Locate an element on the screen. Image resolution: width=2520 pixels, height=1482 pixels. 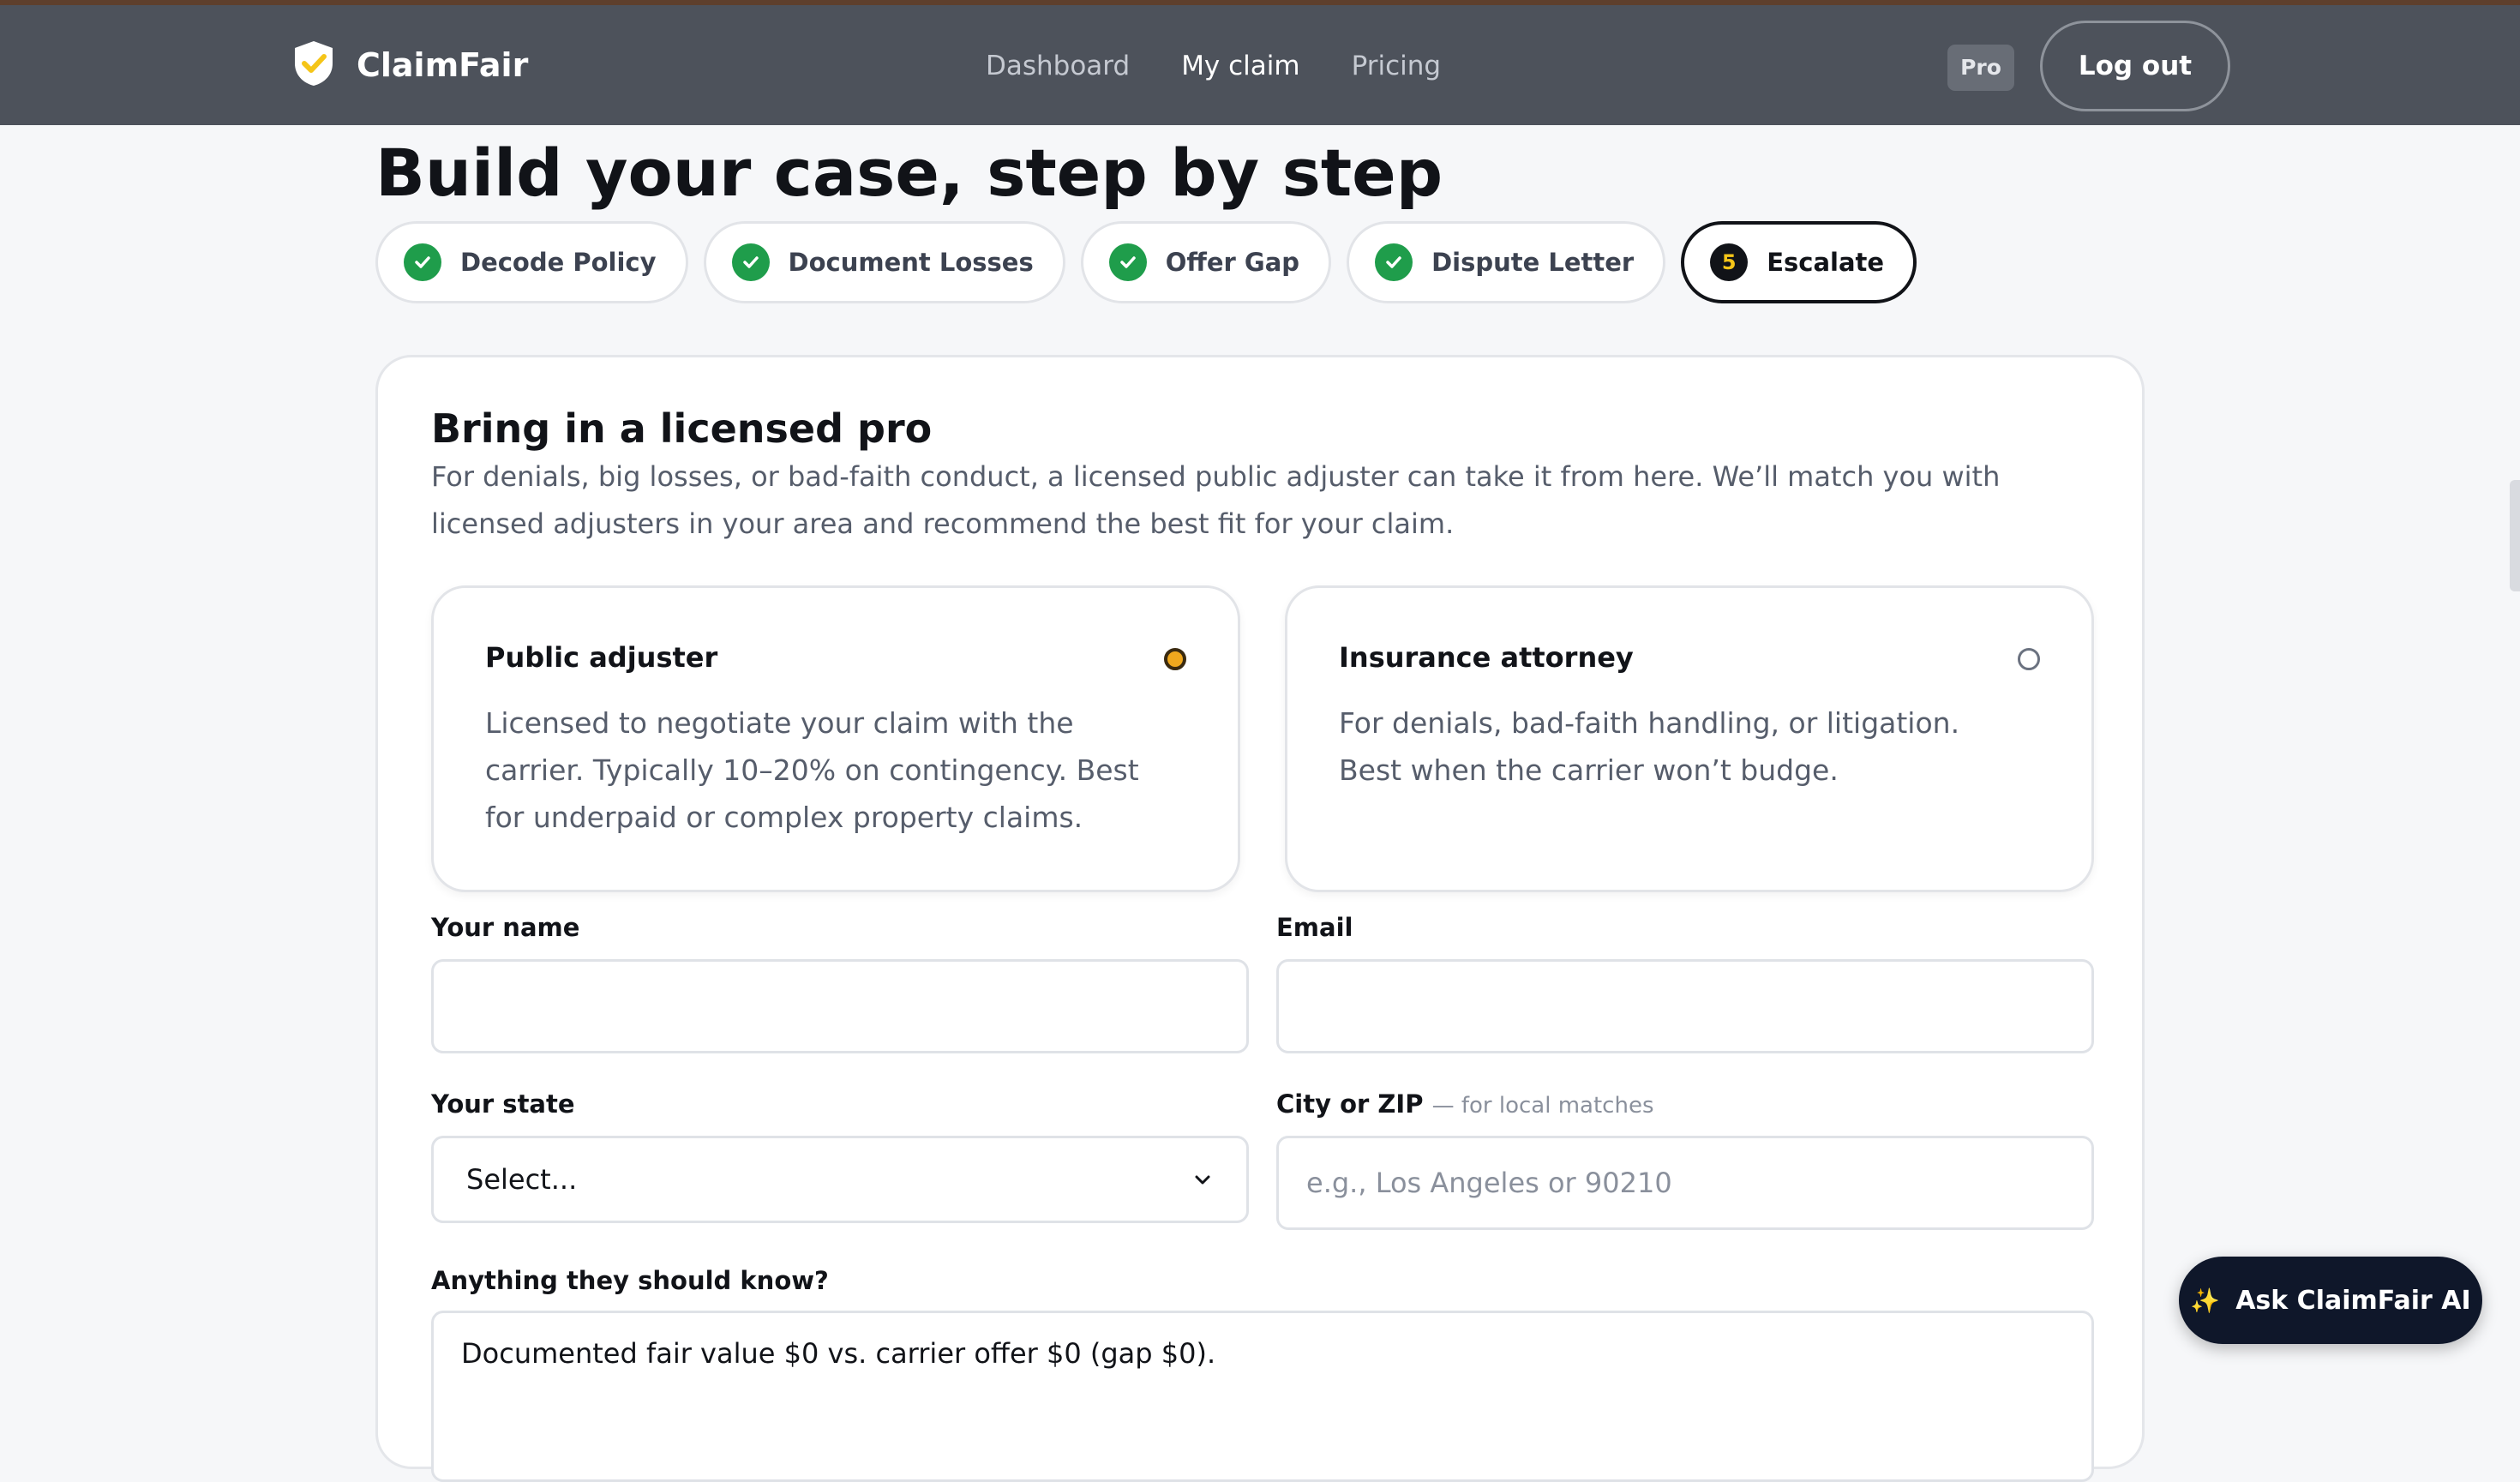
nav-pricing: Pricing is located at coordinates (1397, 66).